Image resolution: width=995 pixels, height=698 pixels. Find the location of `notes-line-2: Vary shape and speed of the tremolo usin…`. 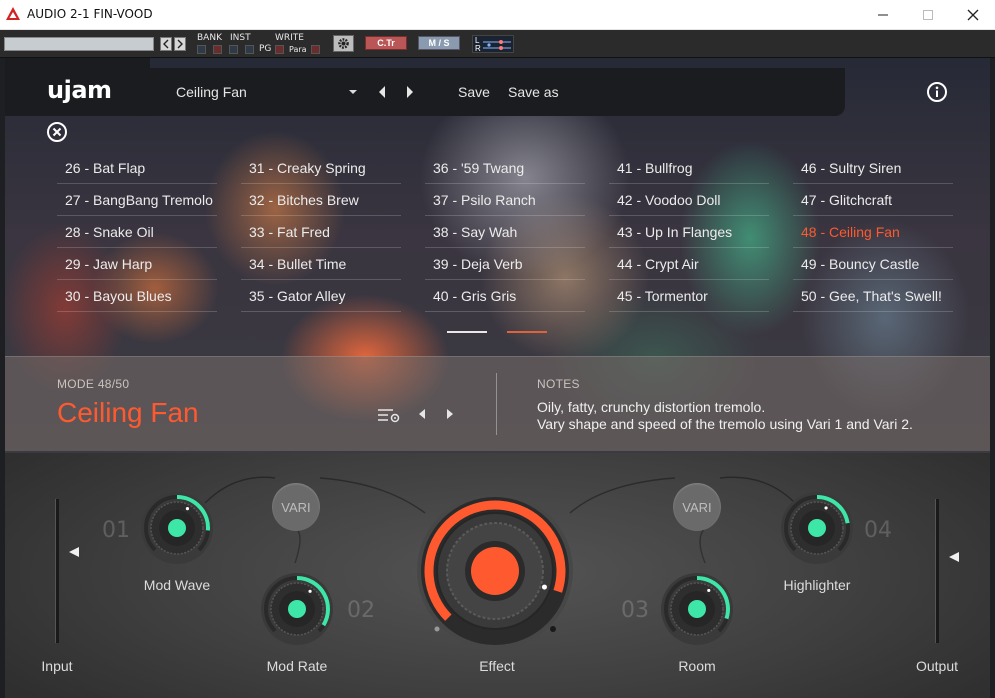

notes-line-2: Vary shape and speed of the tremolo usin… is located at coordinates (725, 424).